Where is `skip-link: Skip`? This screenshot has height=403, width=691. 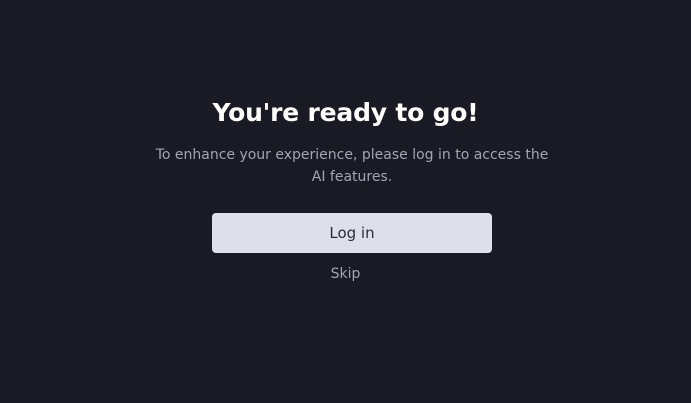
skip-link: Skip is located at coordinates (346, 274).